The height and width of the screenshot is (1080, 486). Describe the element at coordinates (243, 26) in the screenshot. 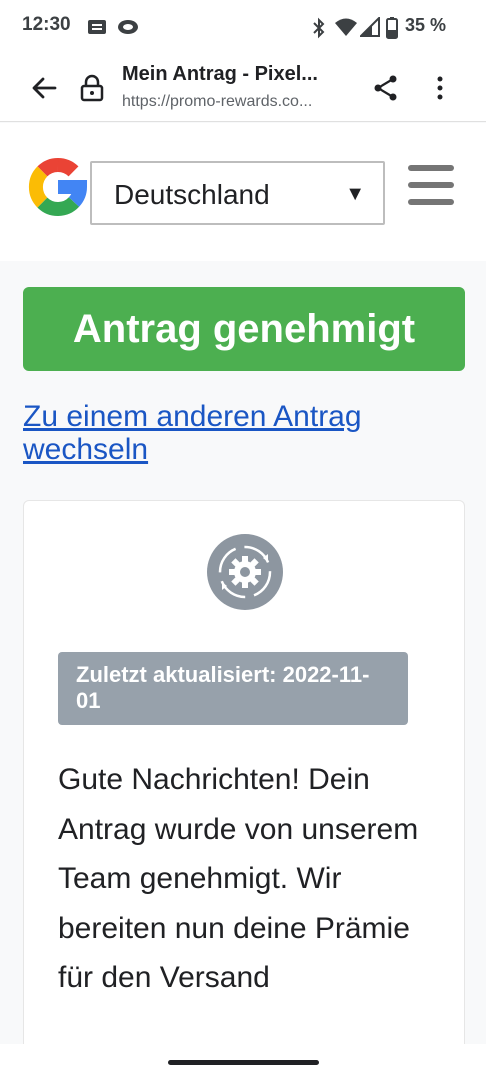

I see `status-bar: 12:30 35 %` at that location.